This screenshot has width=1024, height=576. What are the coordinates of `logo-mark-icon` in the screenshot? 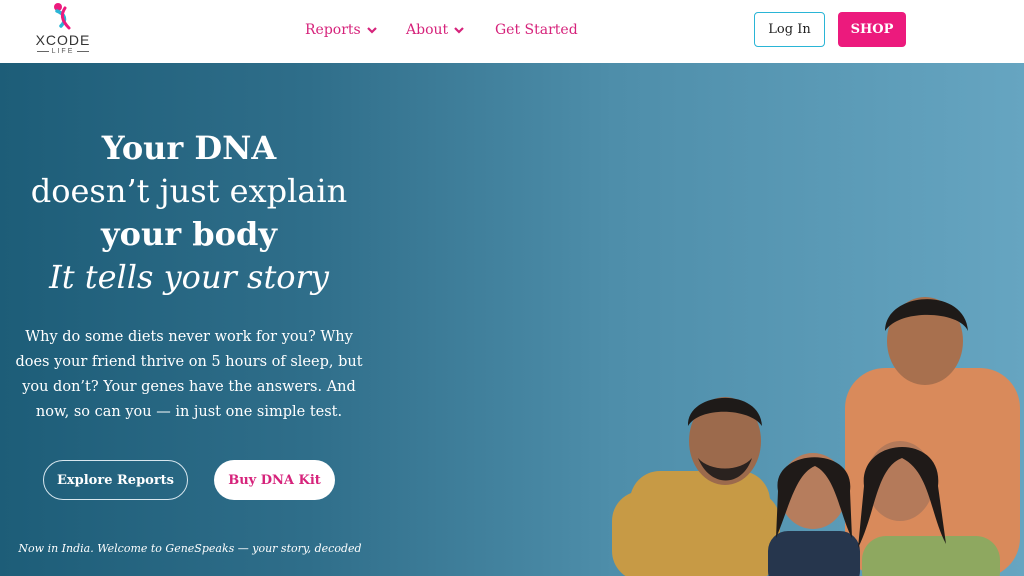 It's located at (62, 16).